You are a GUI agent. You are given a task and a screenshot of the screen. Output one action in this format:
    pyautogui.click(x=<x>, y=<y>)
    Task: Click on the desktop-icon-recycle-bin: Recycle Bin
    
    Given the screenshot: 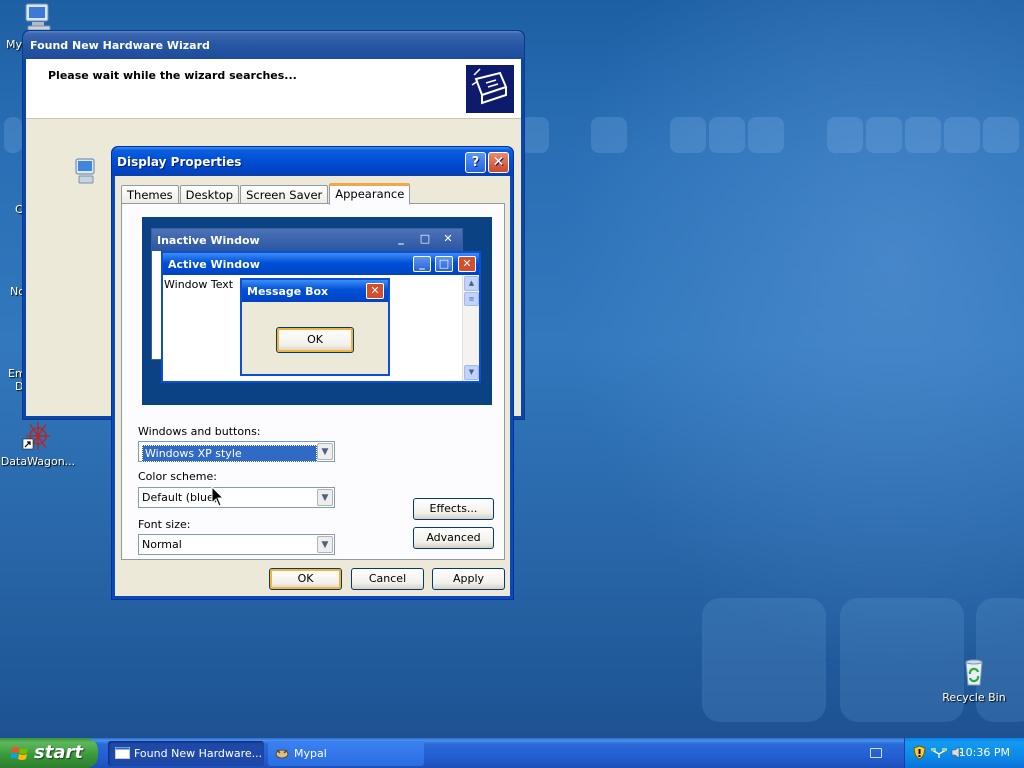 What is the action you would take?
    pyautogui.click(x=974, y=680)
    